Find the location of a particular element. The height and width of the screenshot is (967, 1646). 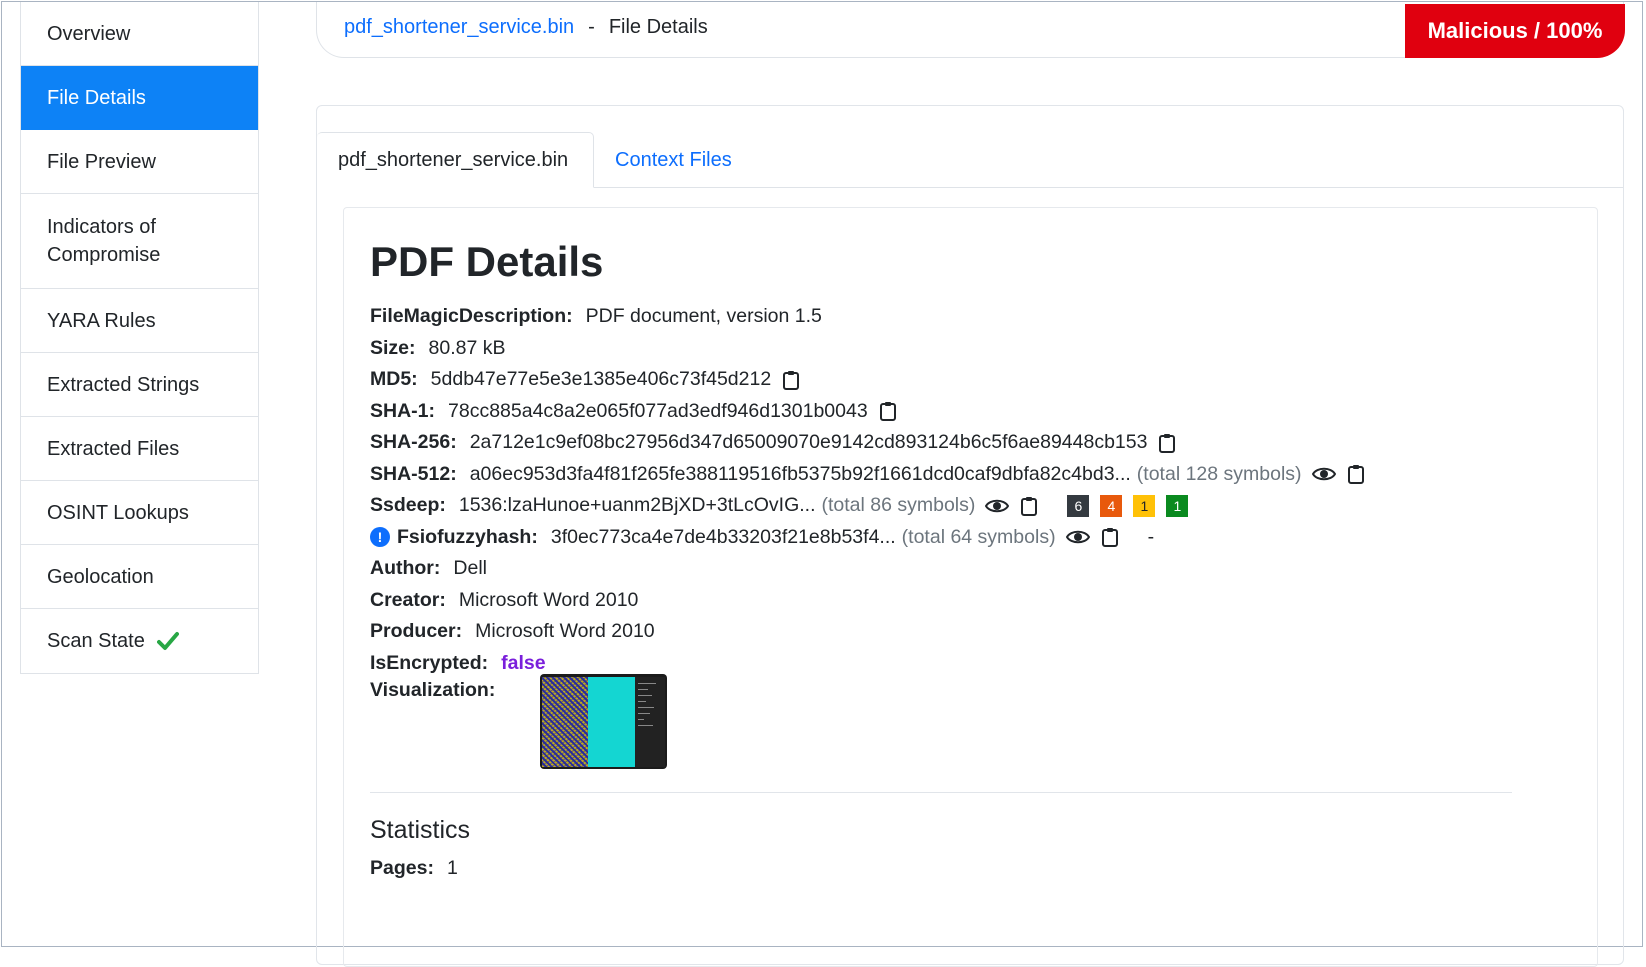

sidebar-item-extracted-files: Extracted Files is located at coordinates (139, 449).